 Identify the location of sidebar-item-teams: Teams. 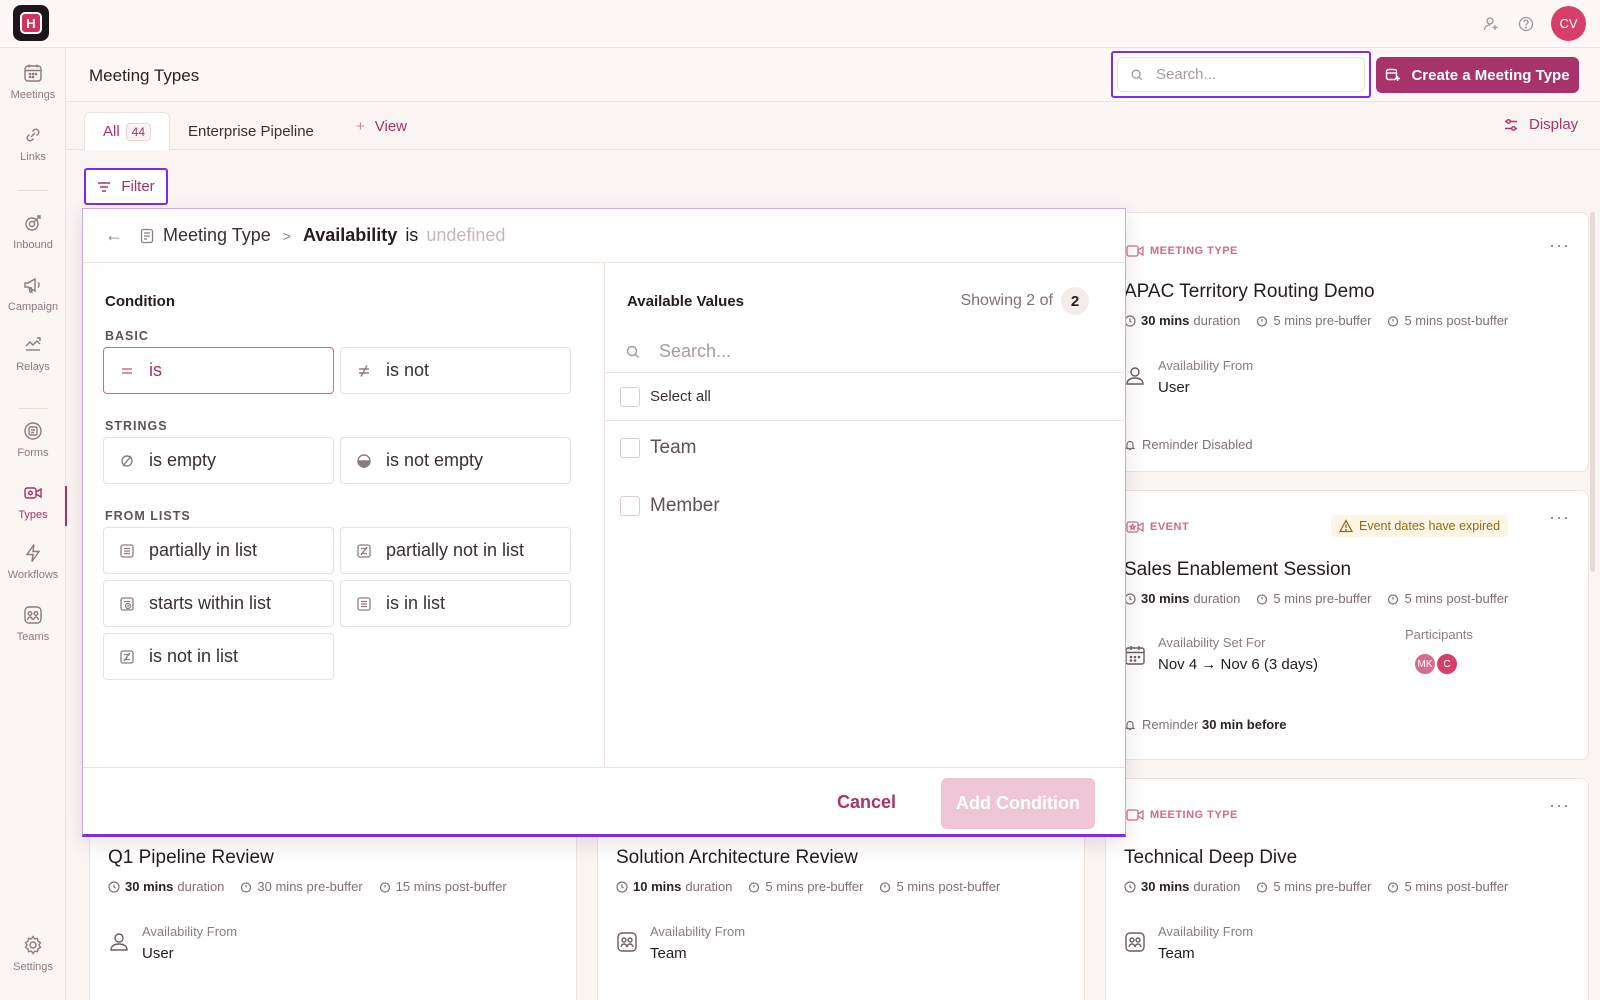
(33, 633).